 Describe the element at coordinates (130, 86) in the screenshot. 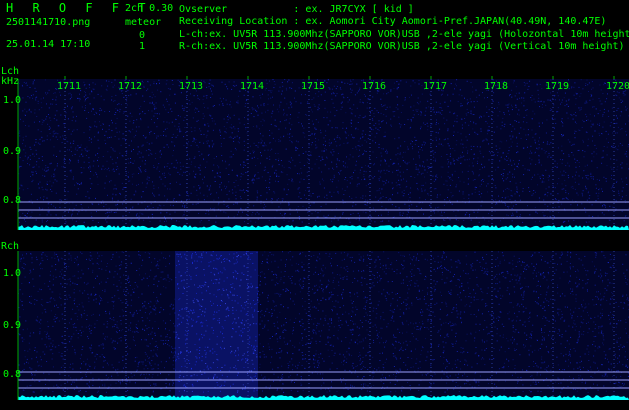

I see `time-tick-label: 1712` at that location.